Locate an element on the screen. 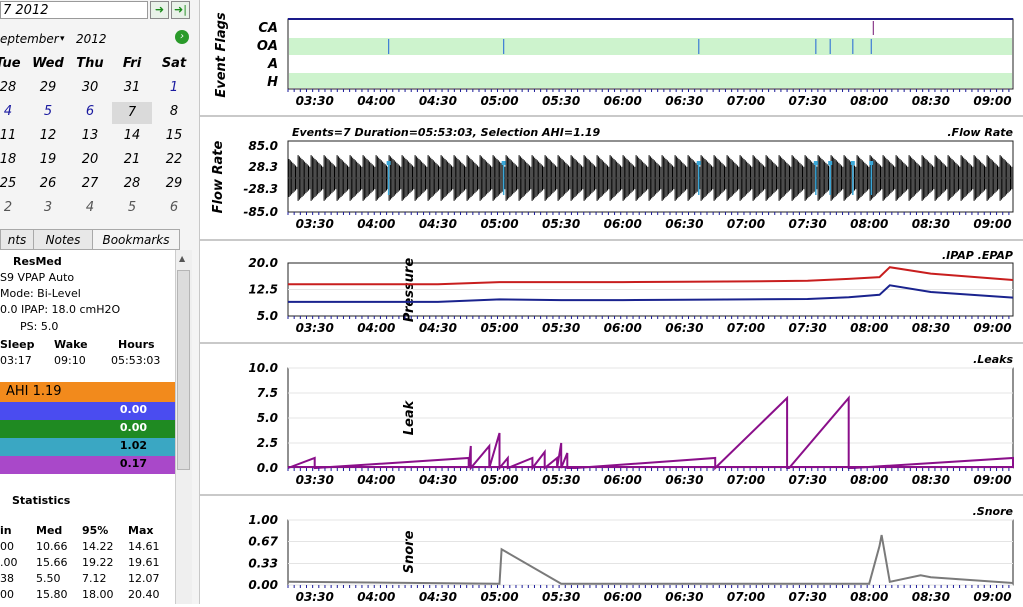 Image resolution: width=1023 pixels, height=607 pixels. info-scrollbar: ▲ is located at coordinates (183, 427).